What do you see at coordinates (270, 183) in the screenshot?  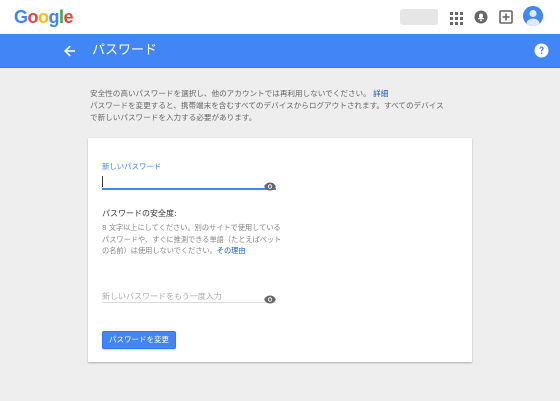 I see `show-password-eye-icon` at bounding box center [270, 183].